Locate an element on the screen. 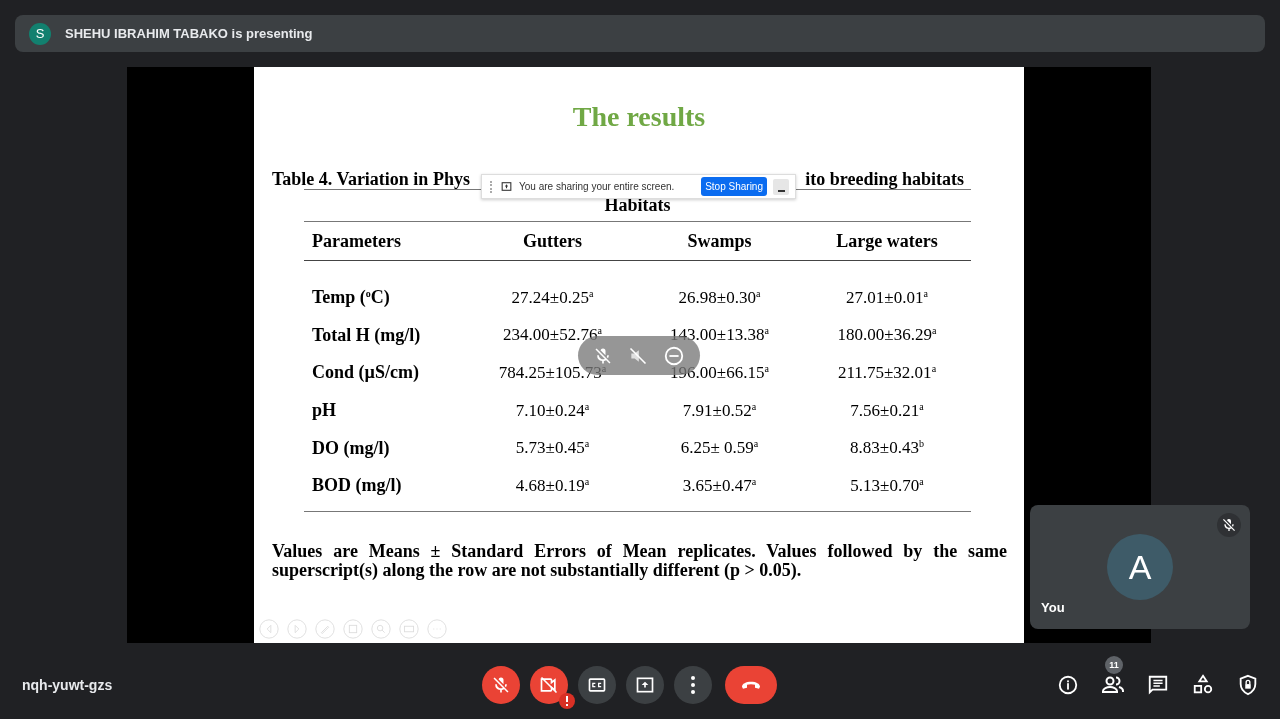 This screenshot has width=1280, height=719. phone-hangup-icon is located at coordinates (751, 685).